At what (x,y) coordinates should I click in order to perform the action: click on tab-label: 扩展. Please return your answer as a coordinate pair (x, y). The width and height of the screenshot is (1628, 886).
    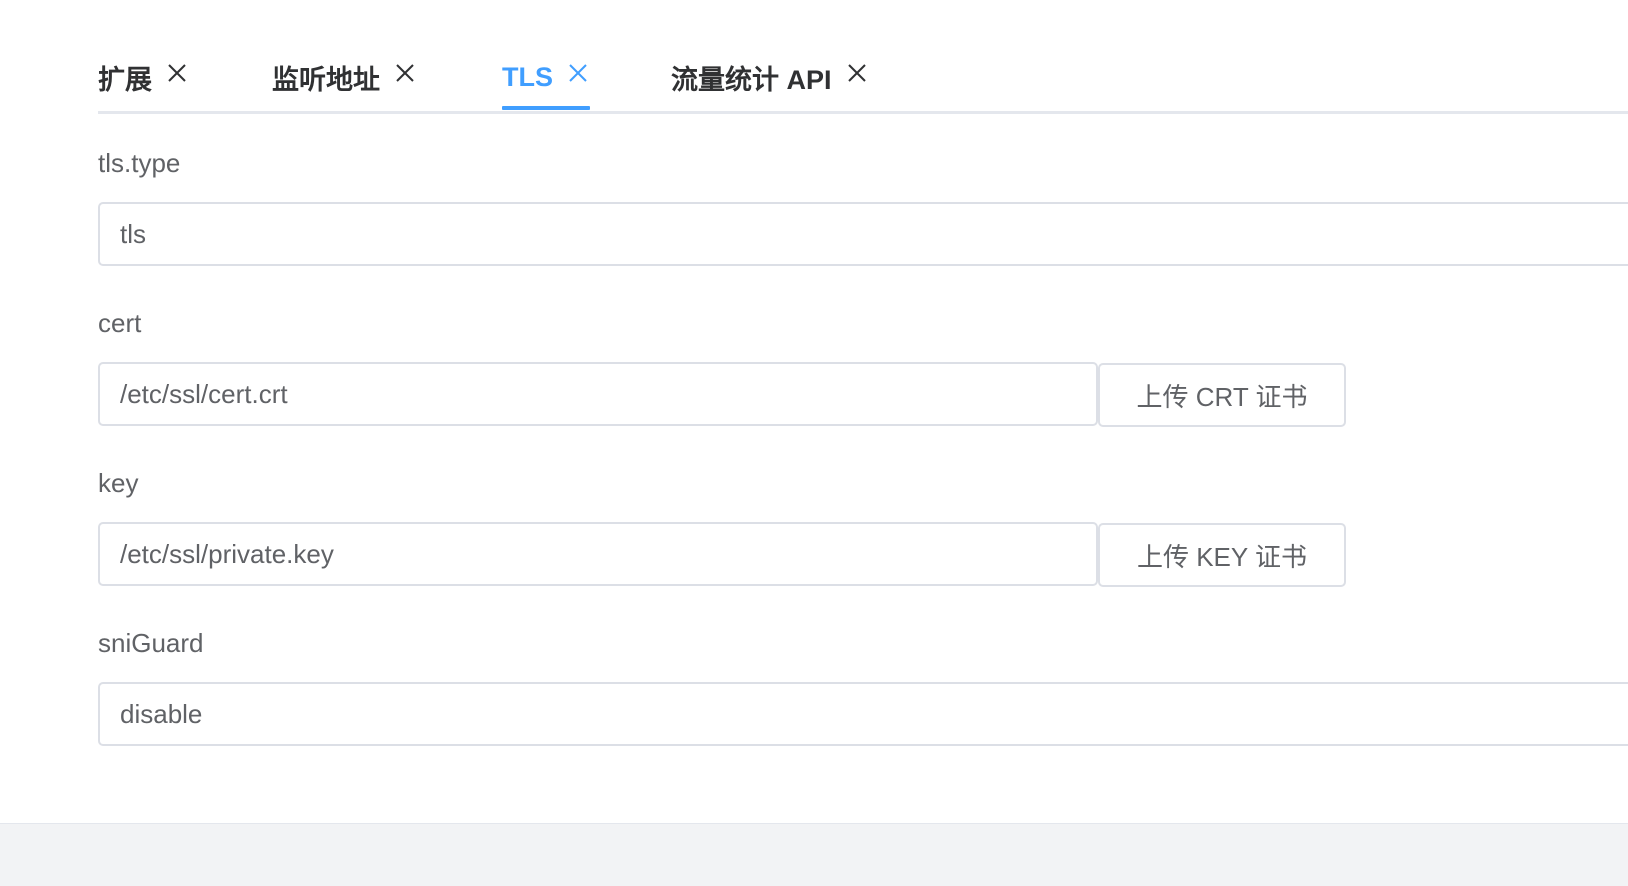
    Looking at the image, I should click on (125, 79).